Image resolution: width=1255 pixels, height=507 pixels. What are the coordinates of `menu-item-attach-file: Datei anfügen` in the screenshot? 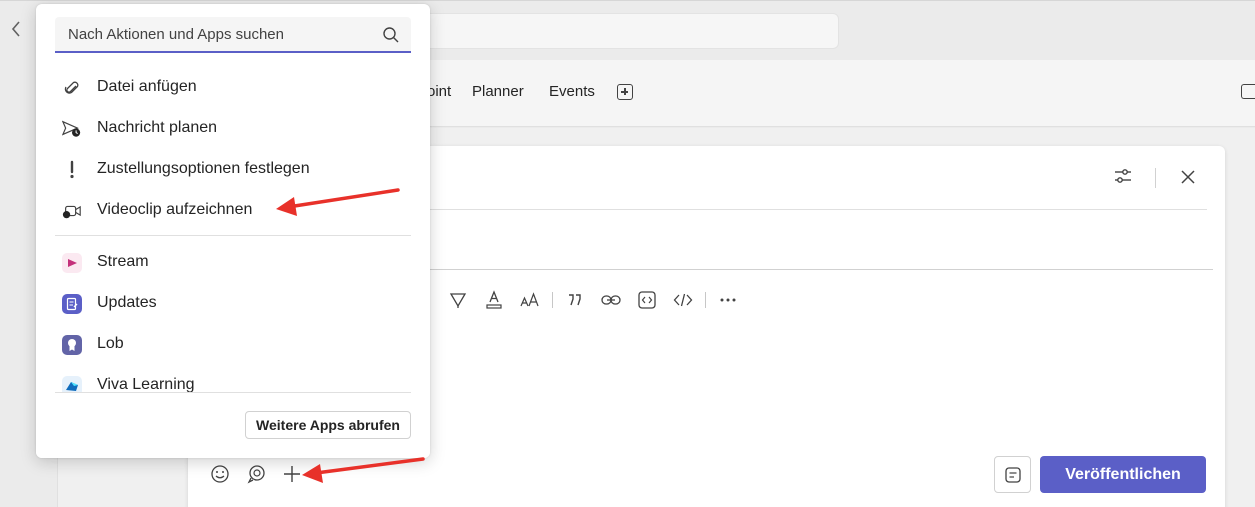 It's located at (233, 87).